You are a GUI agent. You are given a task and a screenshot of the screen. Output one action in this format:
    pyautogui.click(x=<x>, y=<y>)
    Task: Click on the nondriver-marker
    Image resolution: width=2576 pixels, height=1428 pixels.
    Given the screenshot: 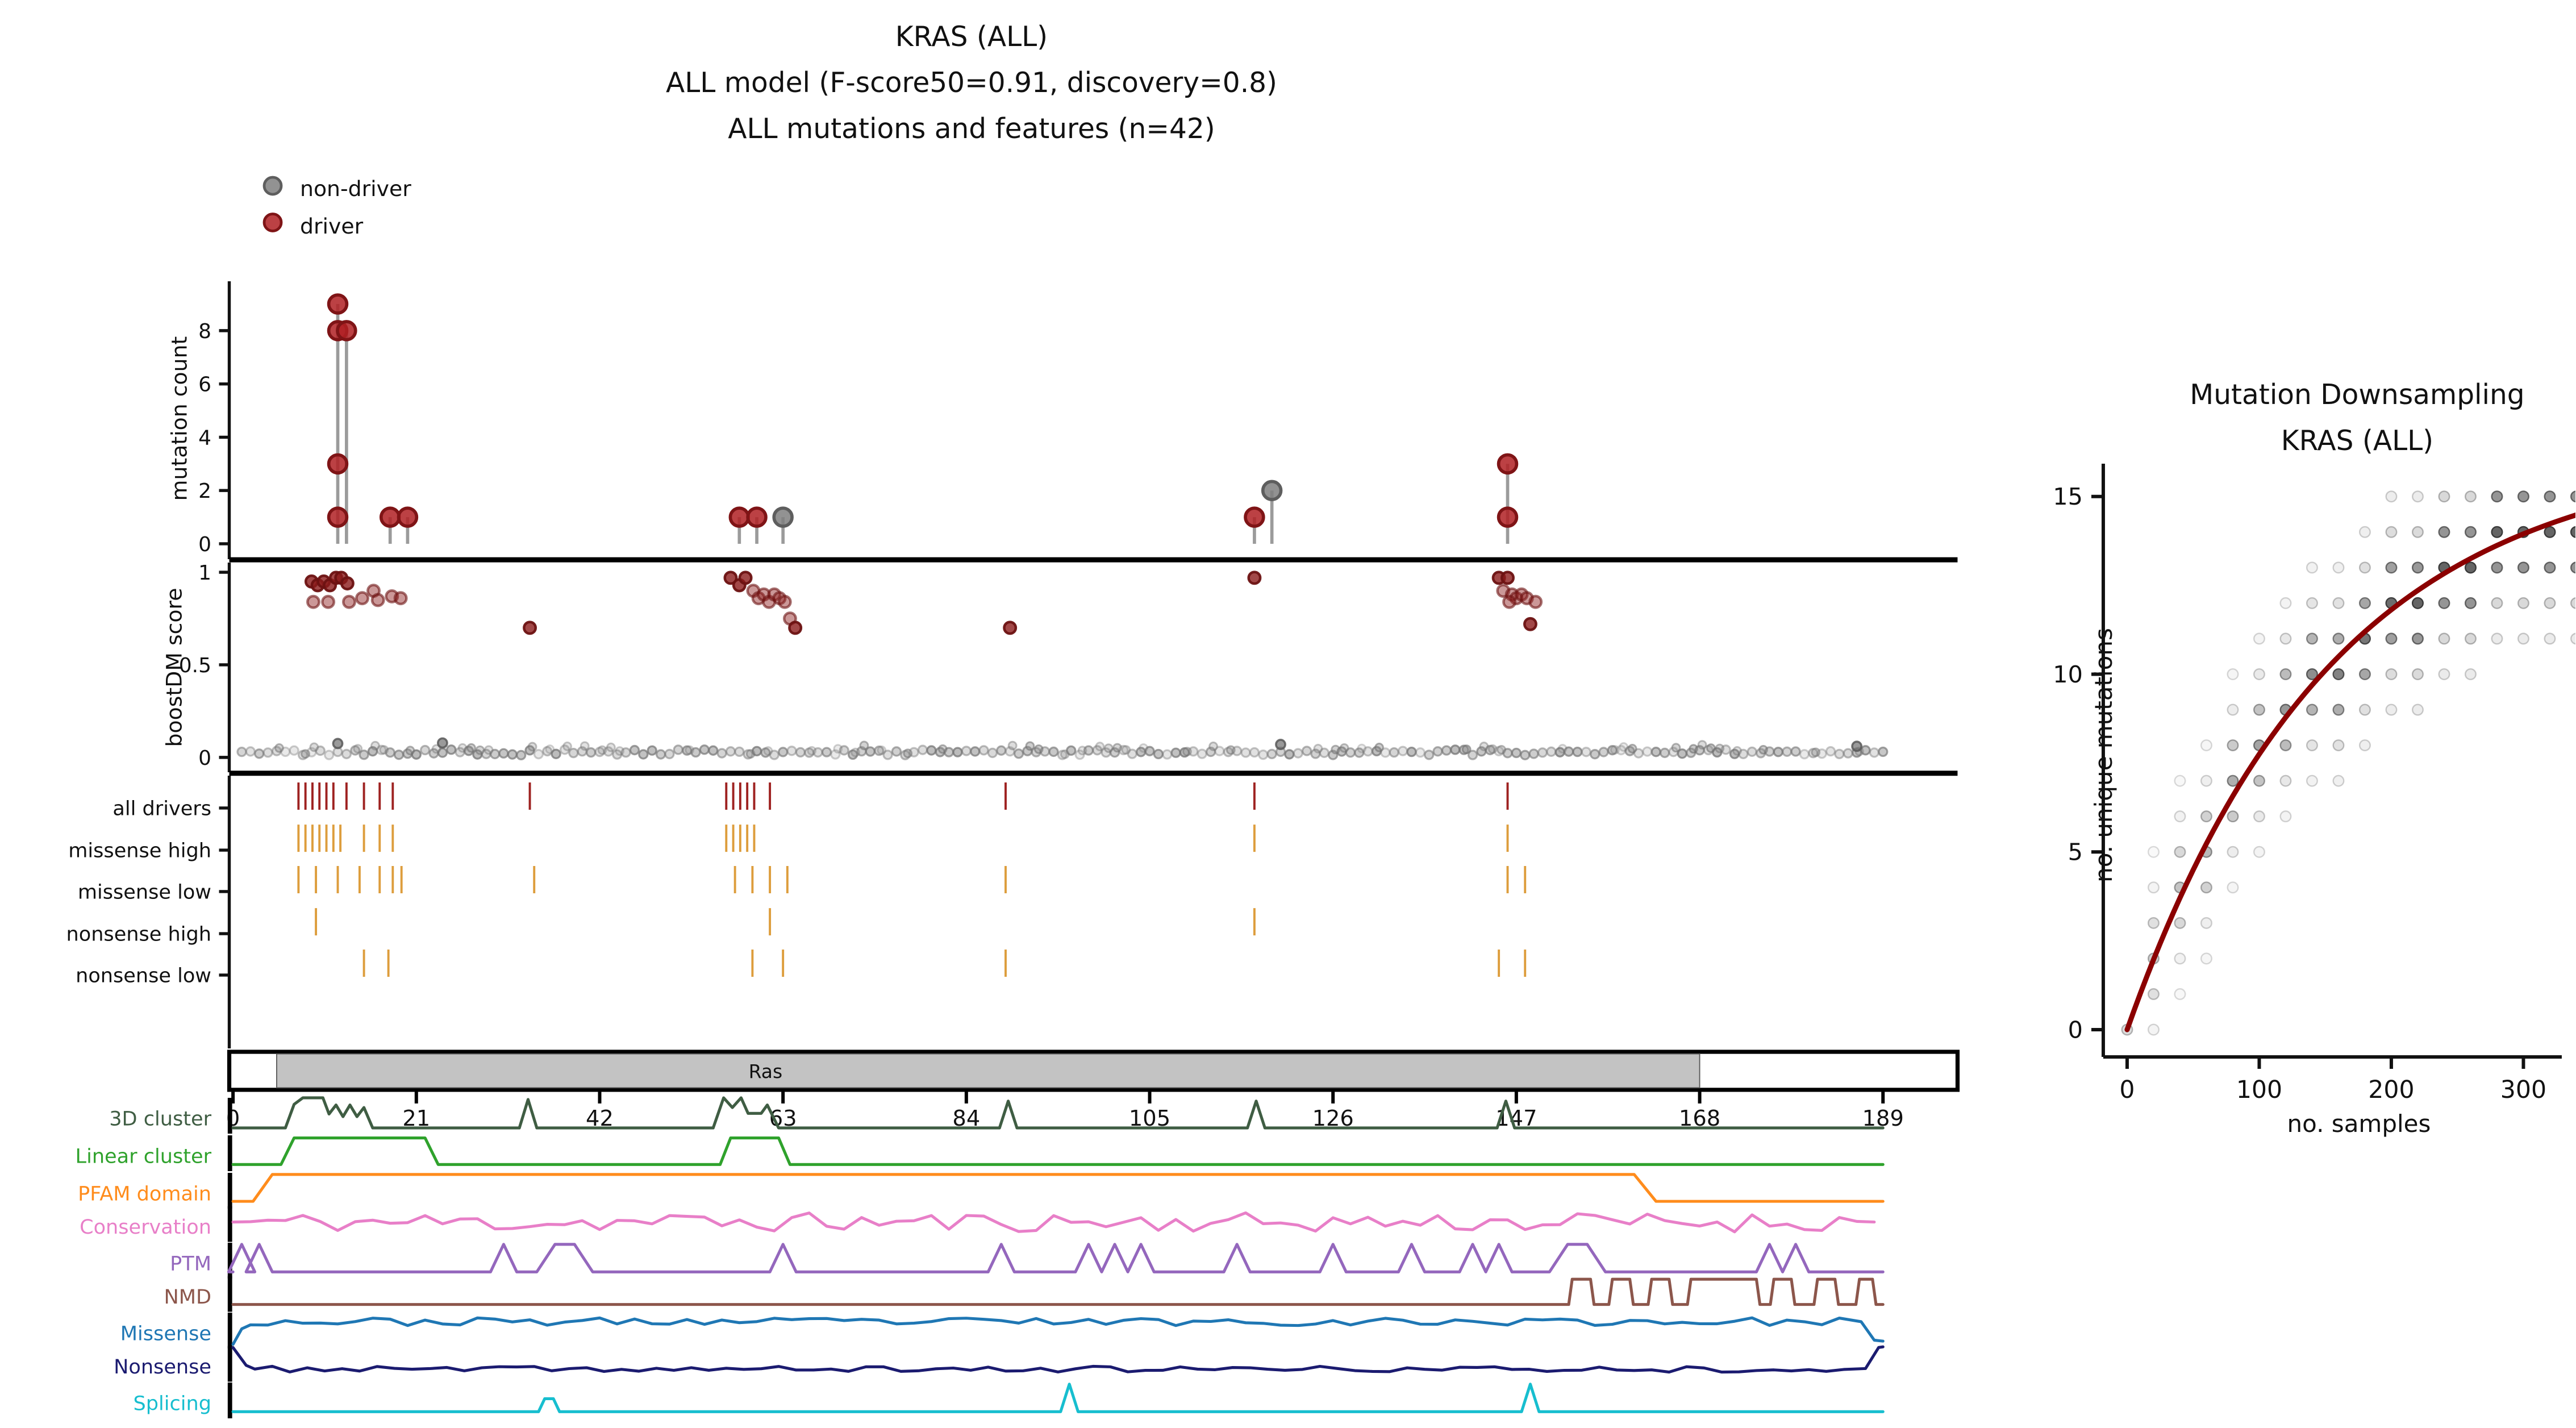 What is the action you would take?
    pyautogui.click(x=1272, y=490)
    